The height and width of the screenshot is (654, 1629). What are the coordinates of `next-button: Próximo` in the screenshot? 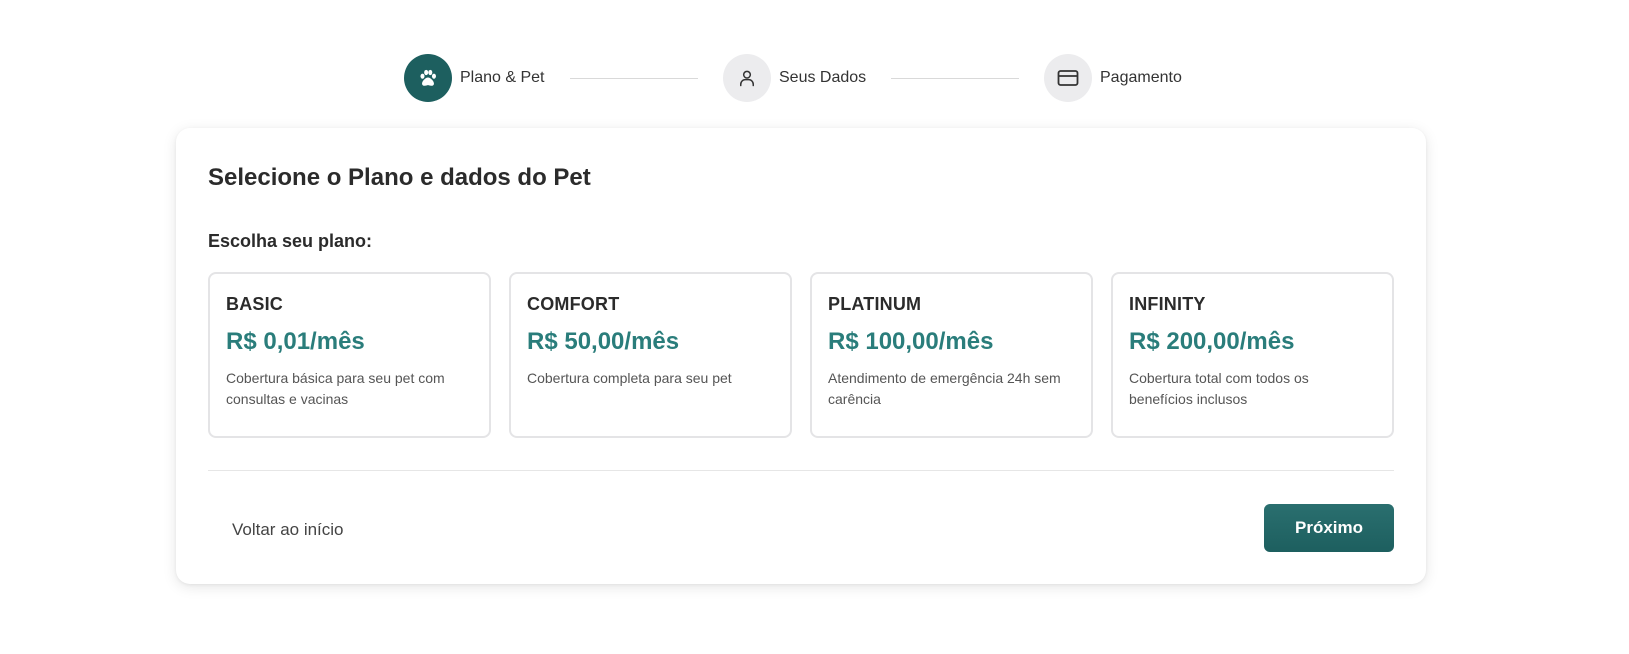 It's located at (1329, 528).